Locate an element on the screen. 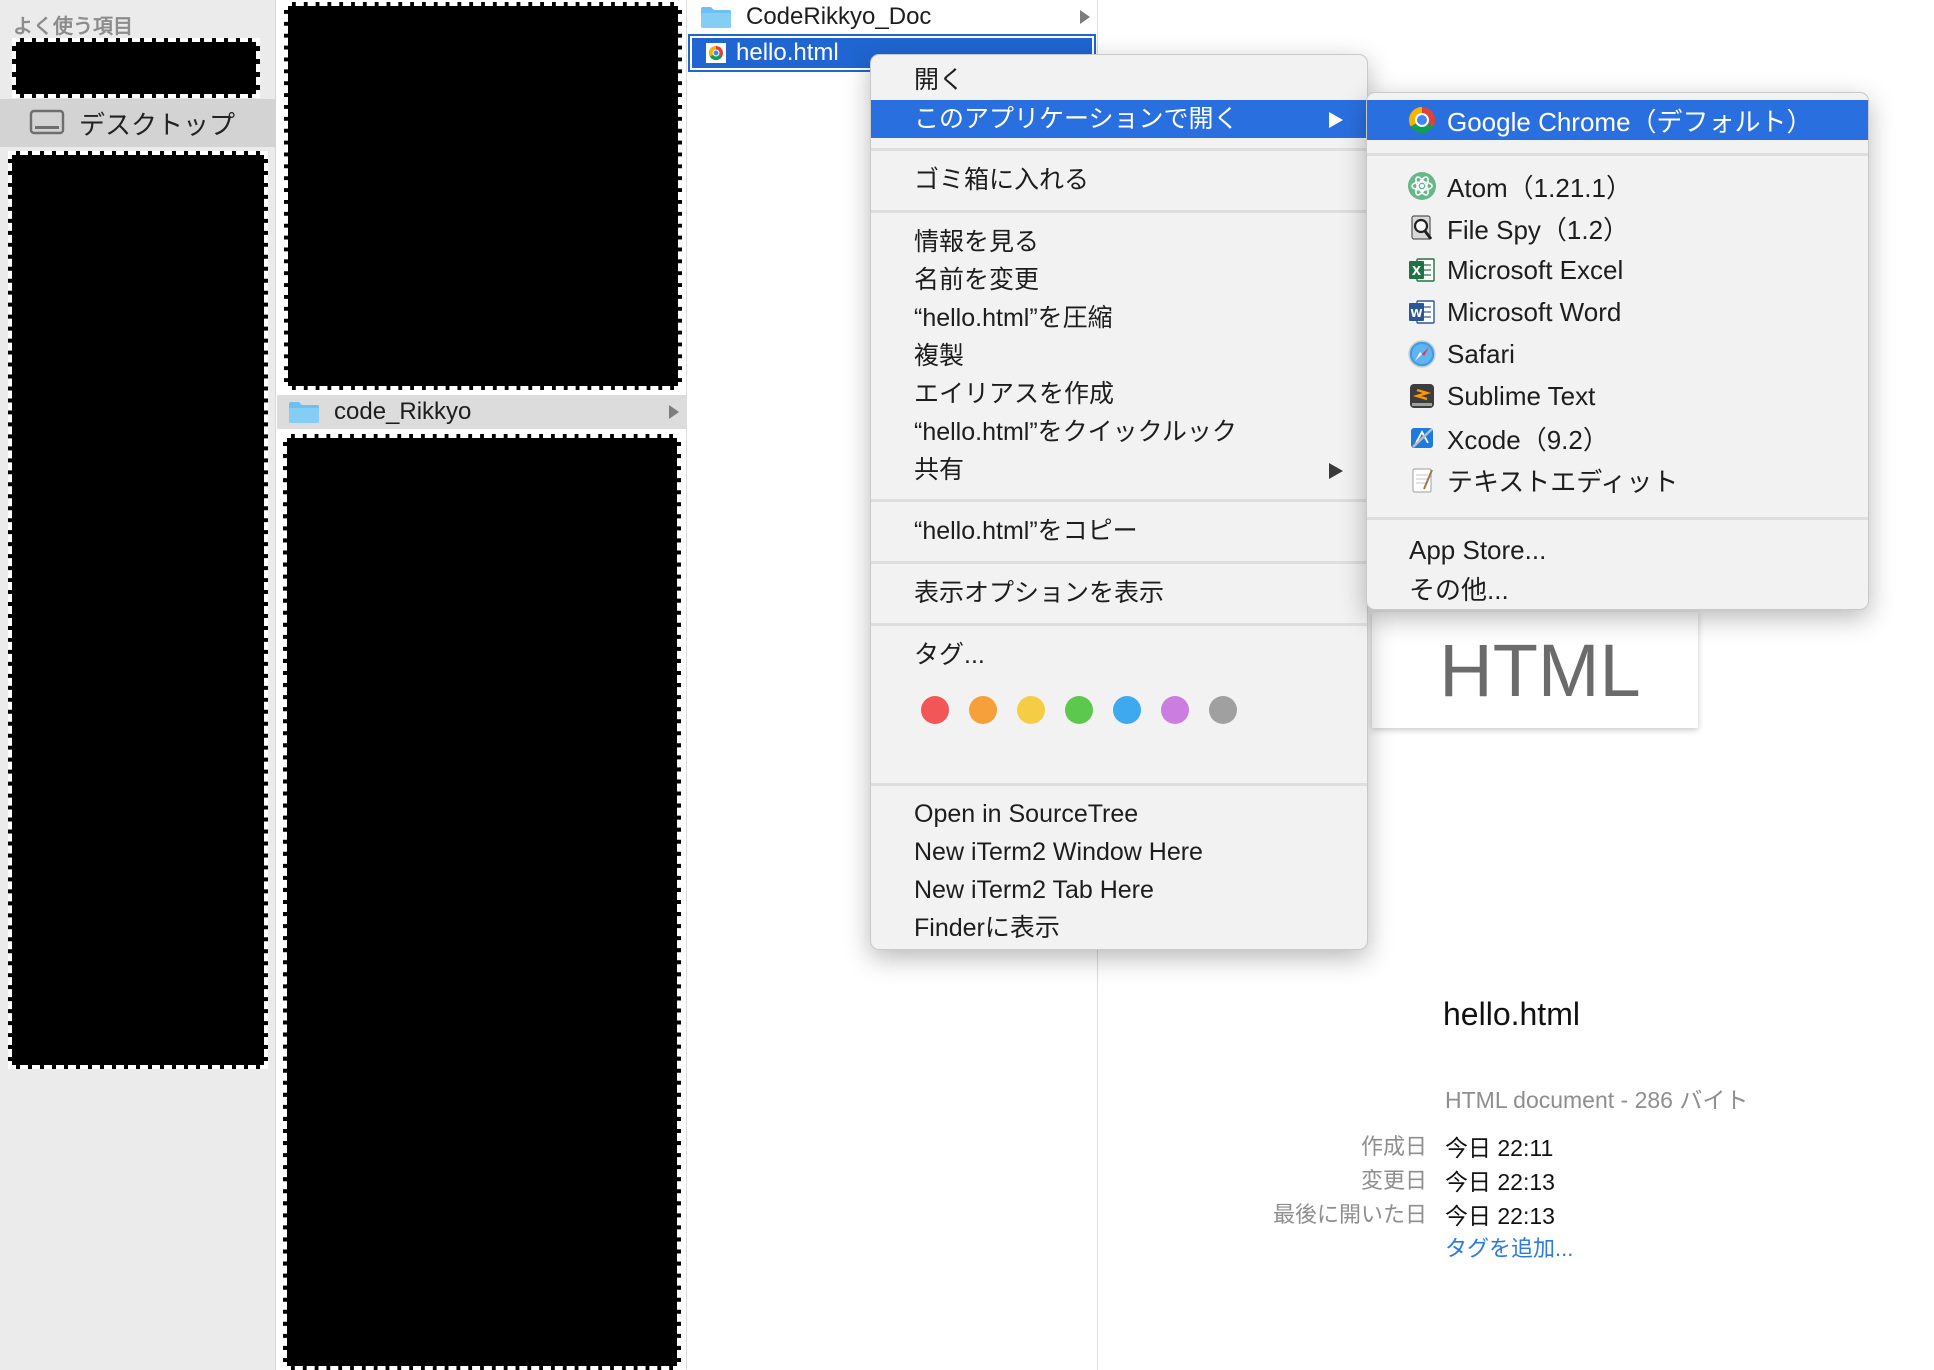 The height and width of the screenshot is (1370, 1934). sublime-icon is located at coordinates (1422, 396).